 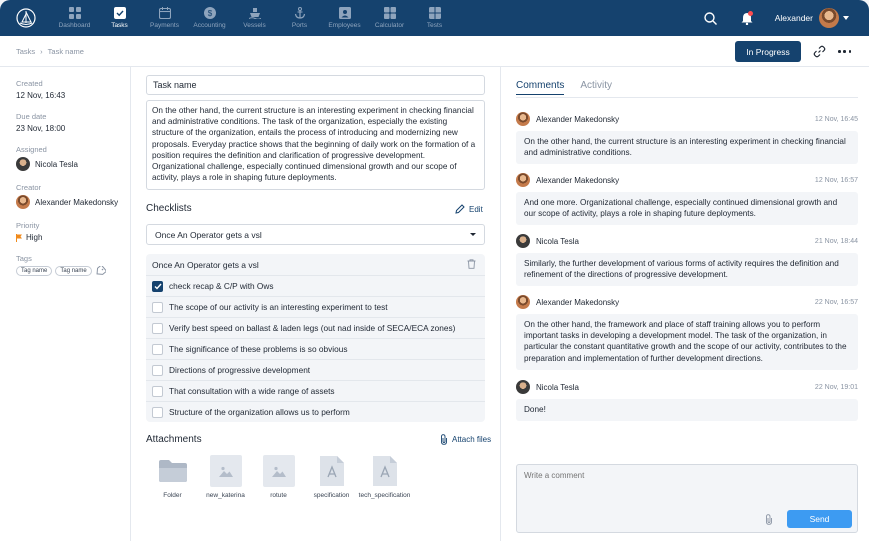 What do you see at coordinates (836, 387) in the screenshot?
I see `comment-time: 22 Nov, 19:01` at bounding box center [836, 387].